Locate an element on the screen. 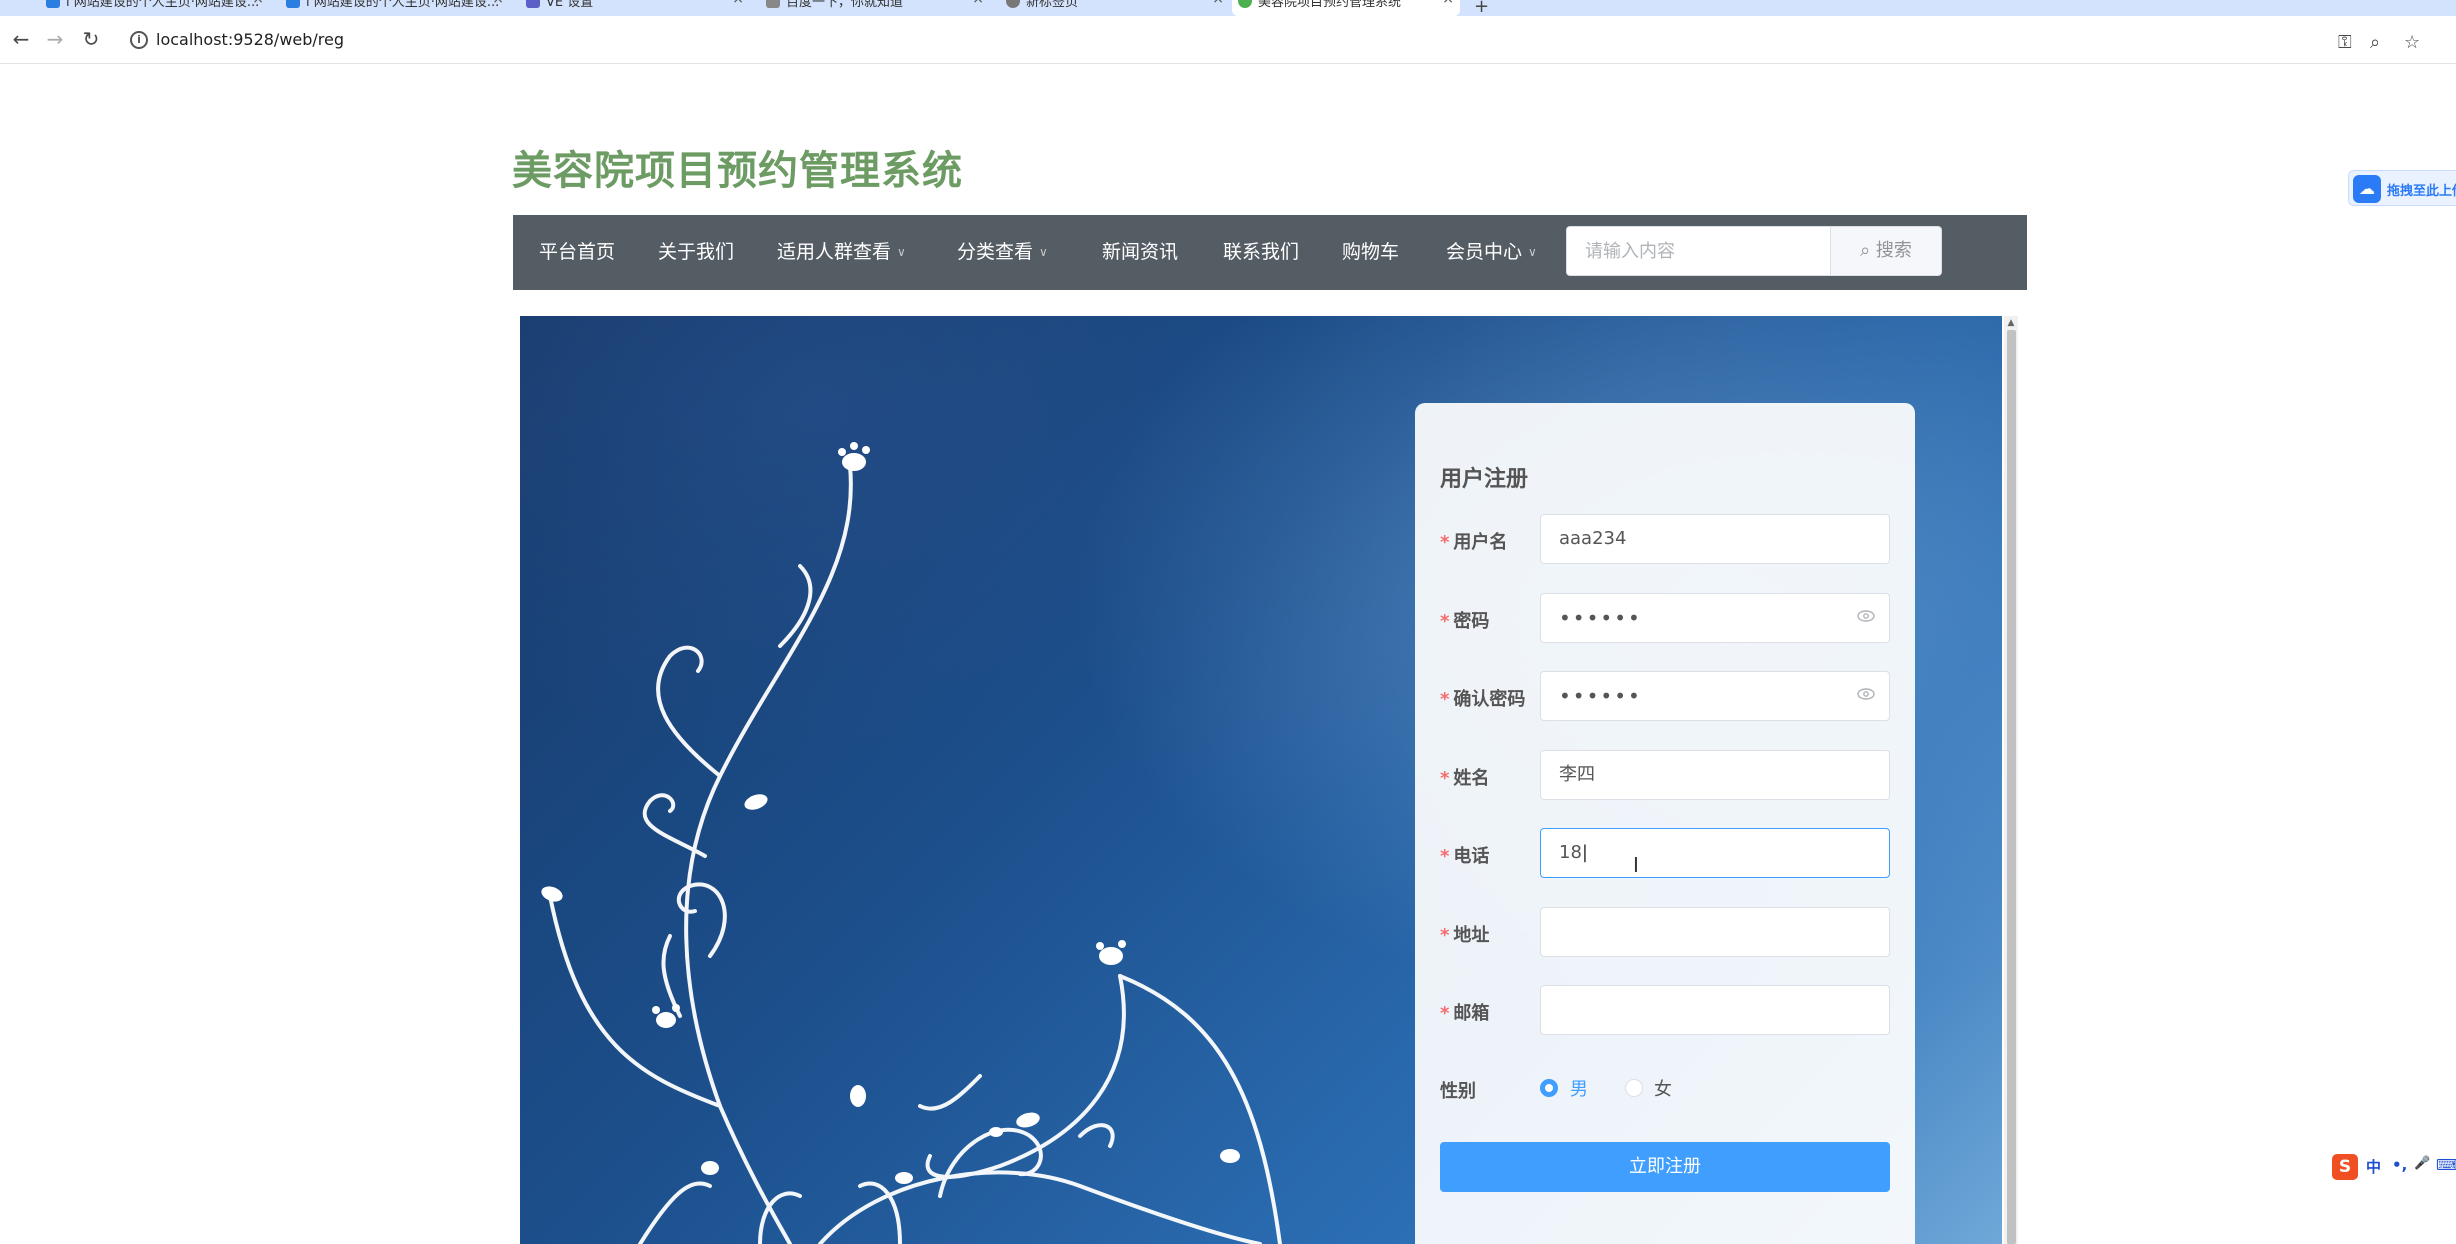 The height and width of the screenshot is (1244, 2456). address-bar: i localhost:9528/web/reg is located at coordinates (1268, 40).